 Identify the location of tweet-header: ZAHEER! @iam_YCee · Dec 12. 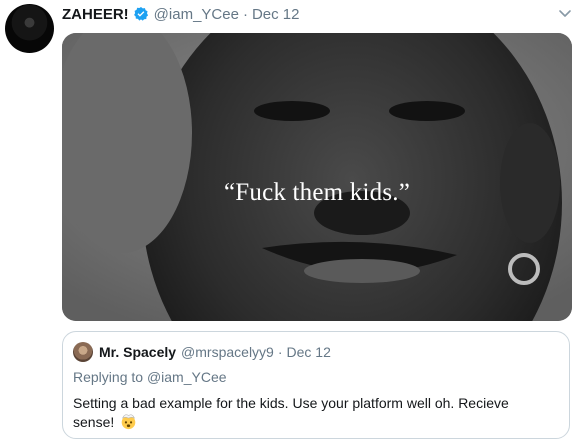
(180, 14).